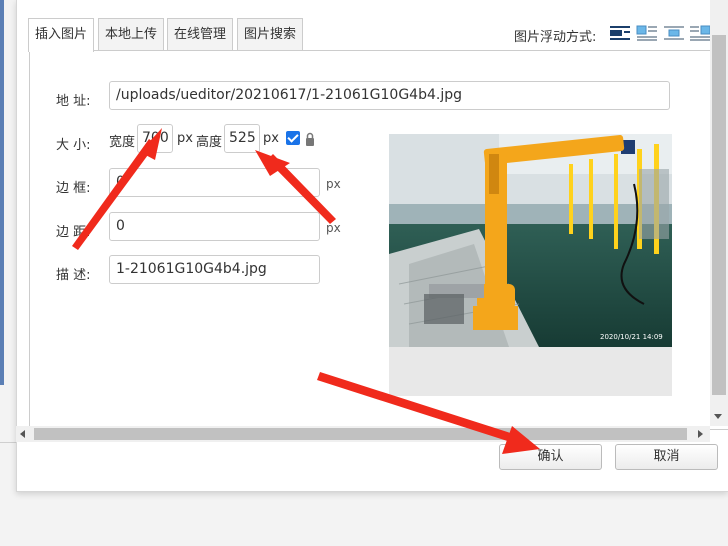 This screenshot has height=546, width=728. What do you see at coordinates (73, 101) in the screenshot?
I see `address-label: 地 址:` at bounding box center [73, 101].